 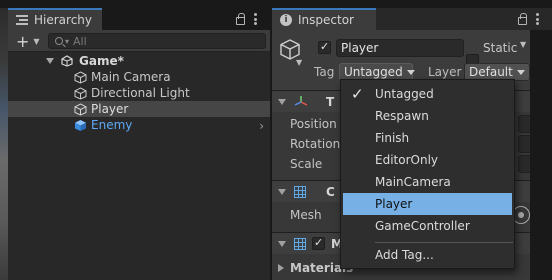 I want to click on hierarchy-item-directional-light: Directional Light, so click(x=139, y=93).